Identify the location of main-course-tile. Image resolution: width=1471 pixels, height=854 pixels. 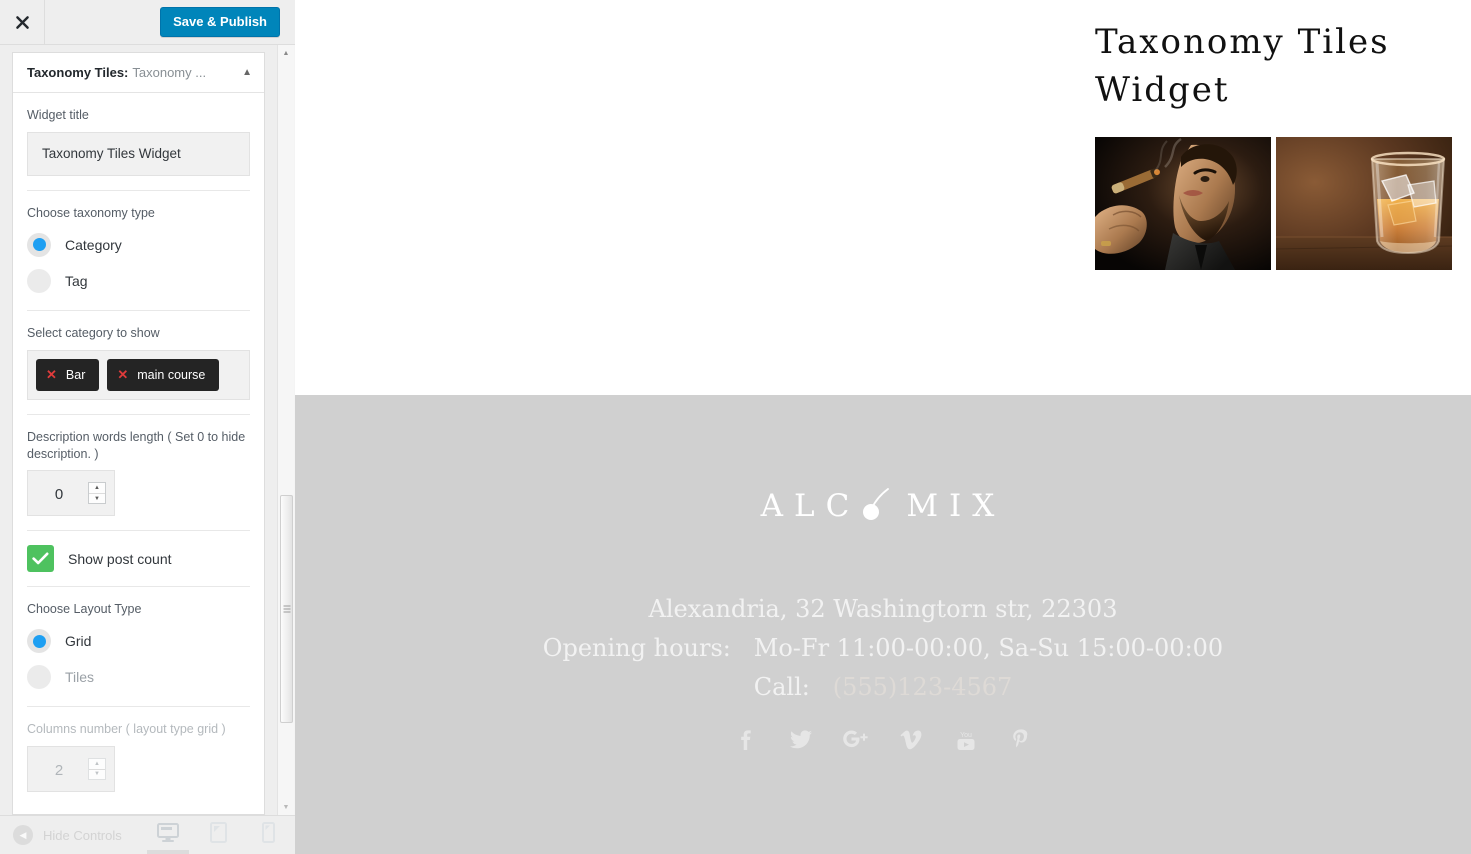
(1364, 203).